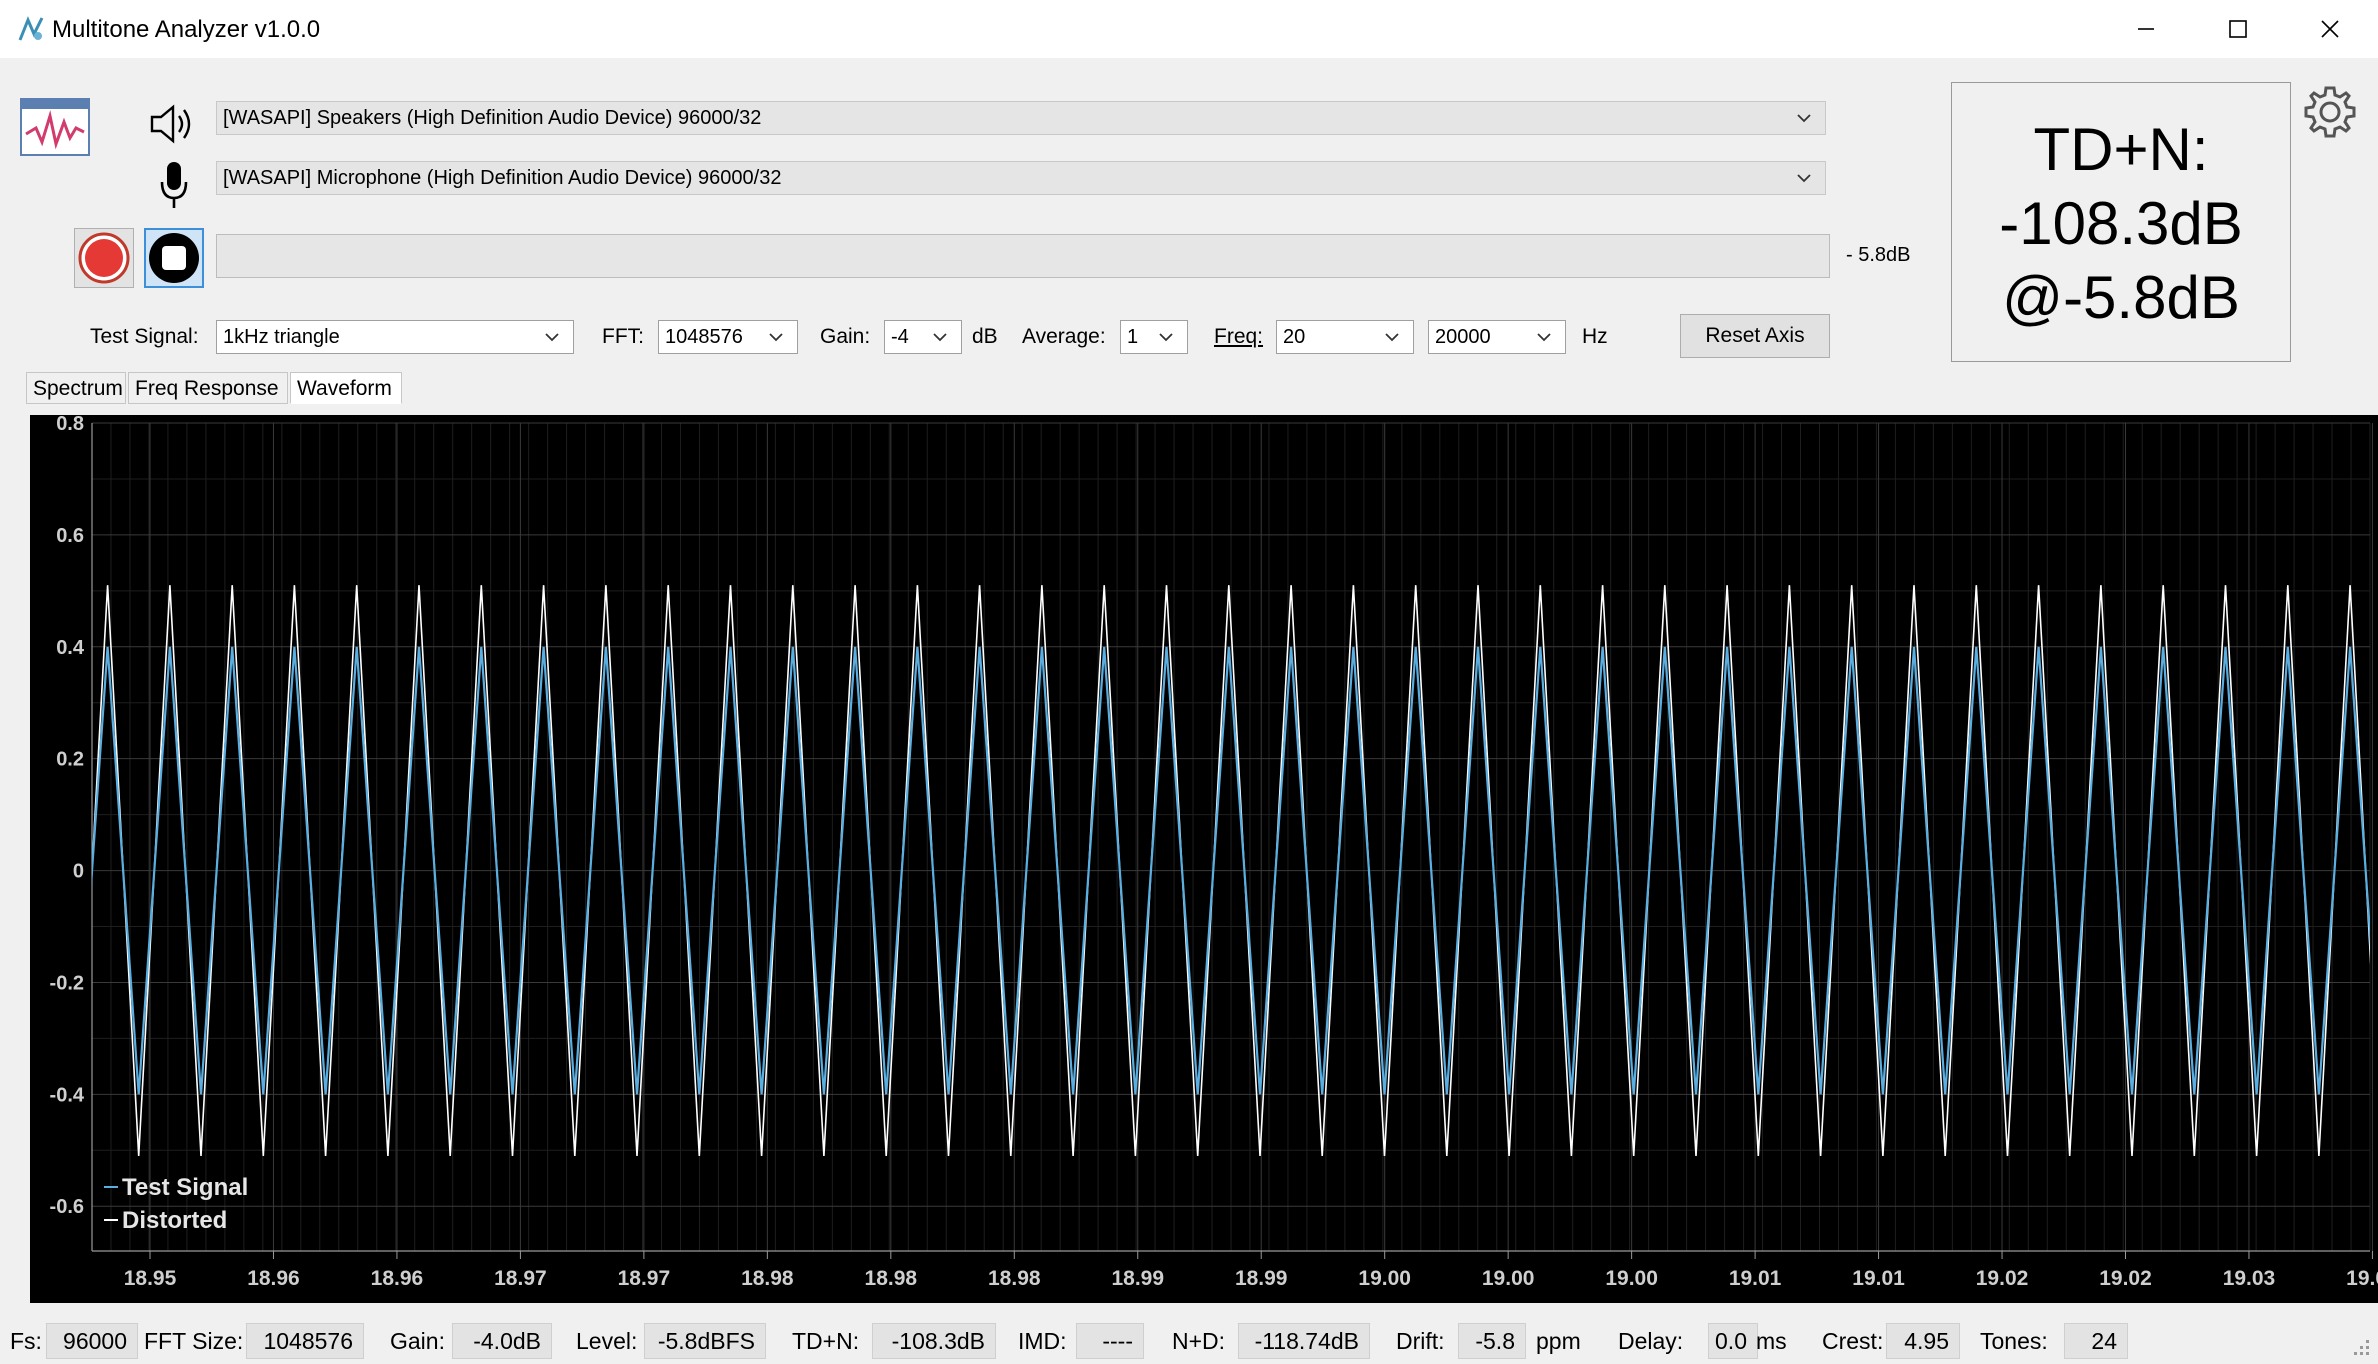  I want to click on gain-select: -4, so click(923, 337).